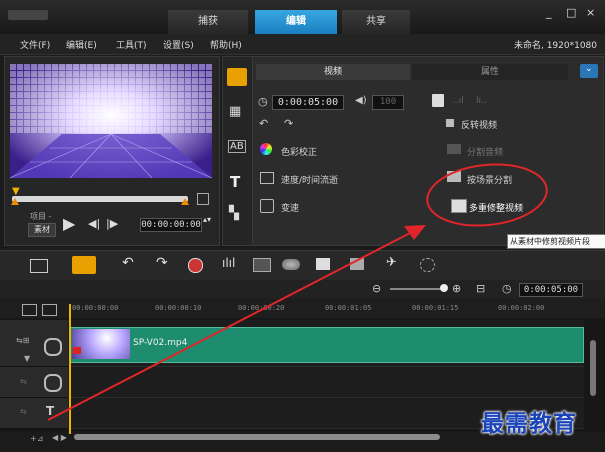  I want to click on watermark: 最需教育, so click(529, 423).